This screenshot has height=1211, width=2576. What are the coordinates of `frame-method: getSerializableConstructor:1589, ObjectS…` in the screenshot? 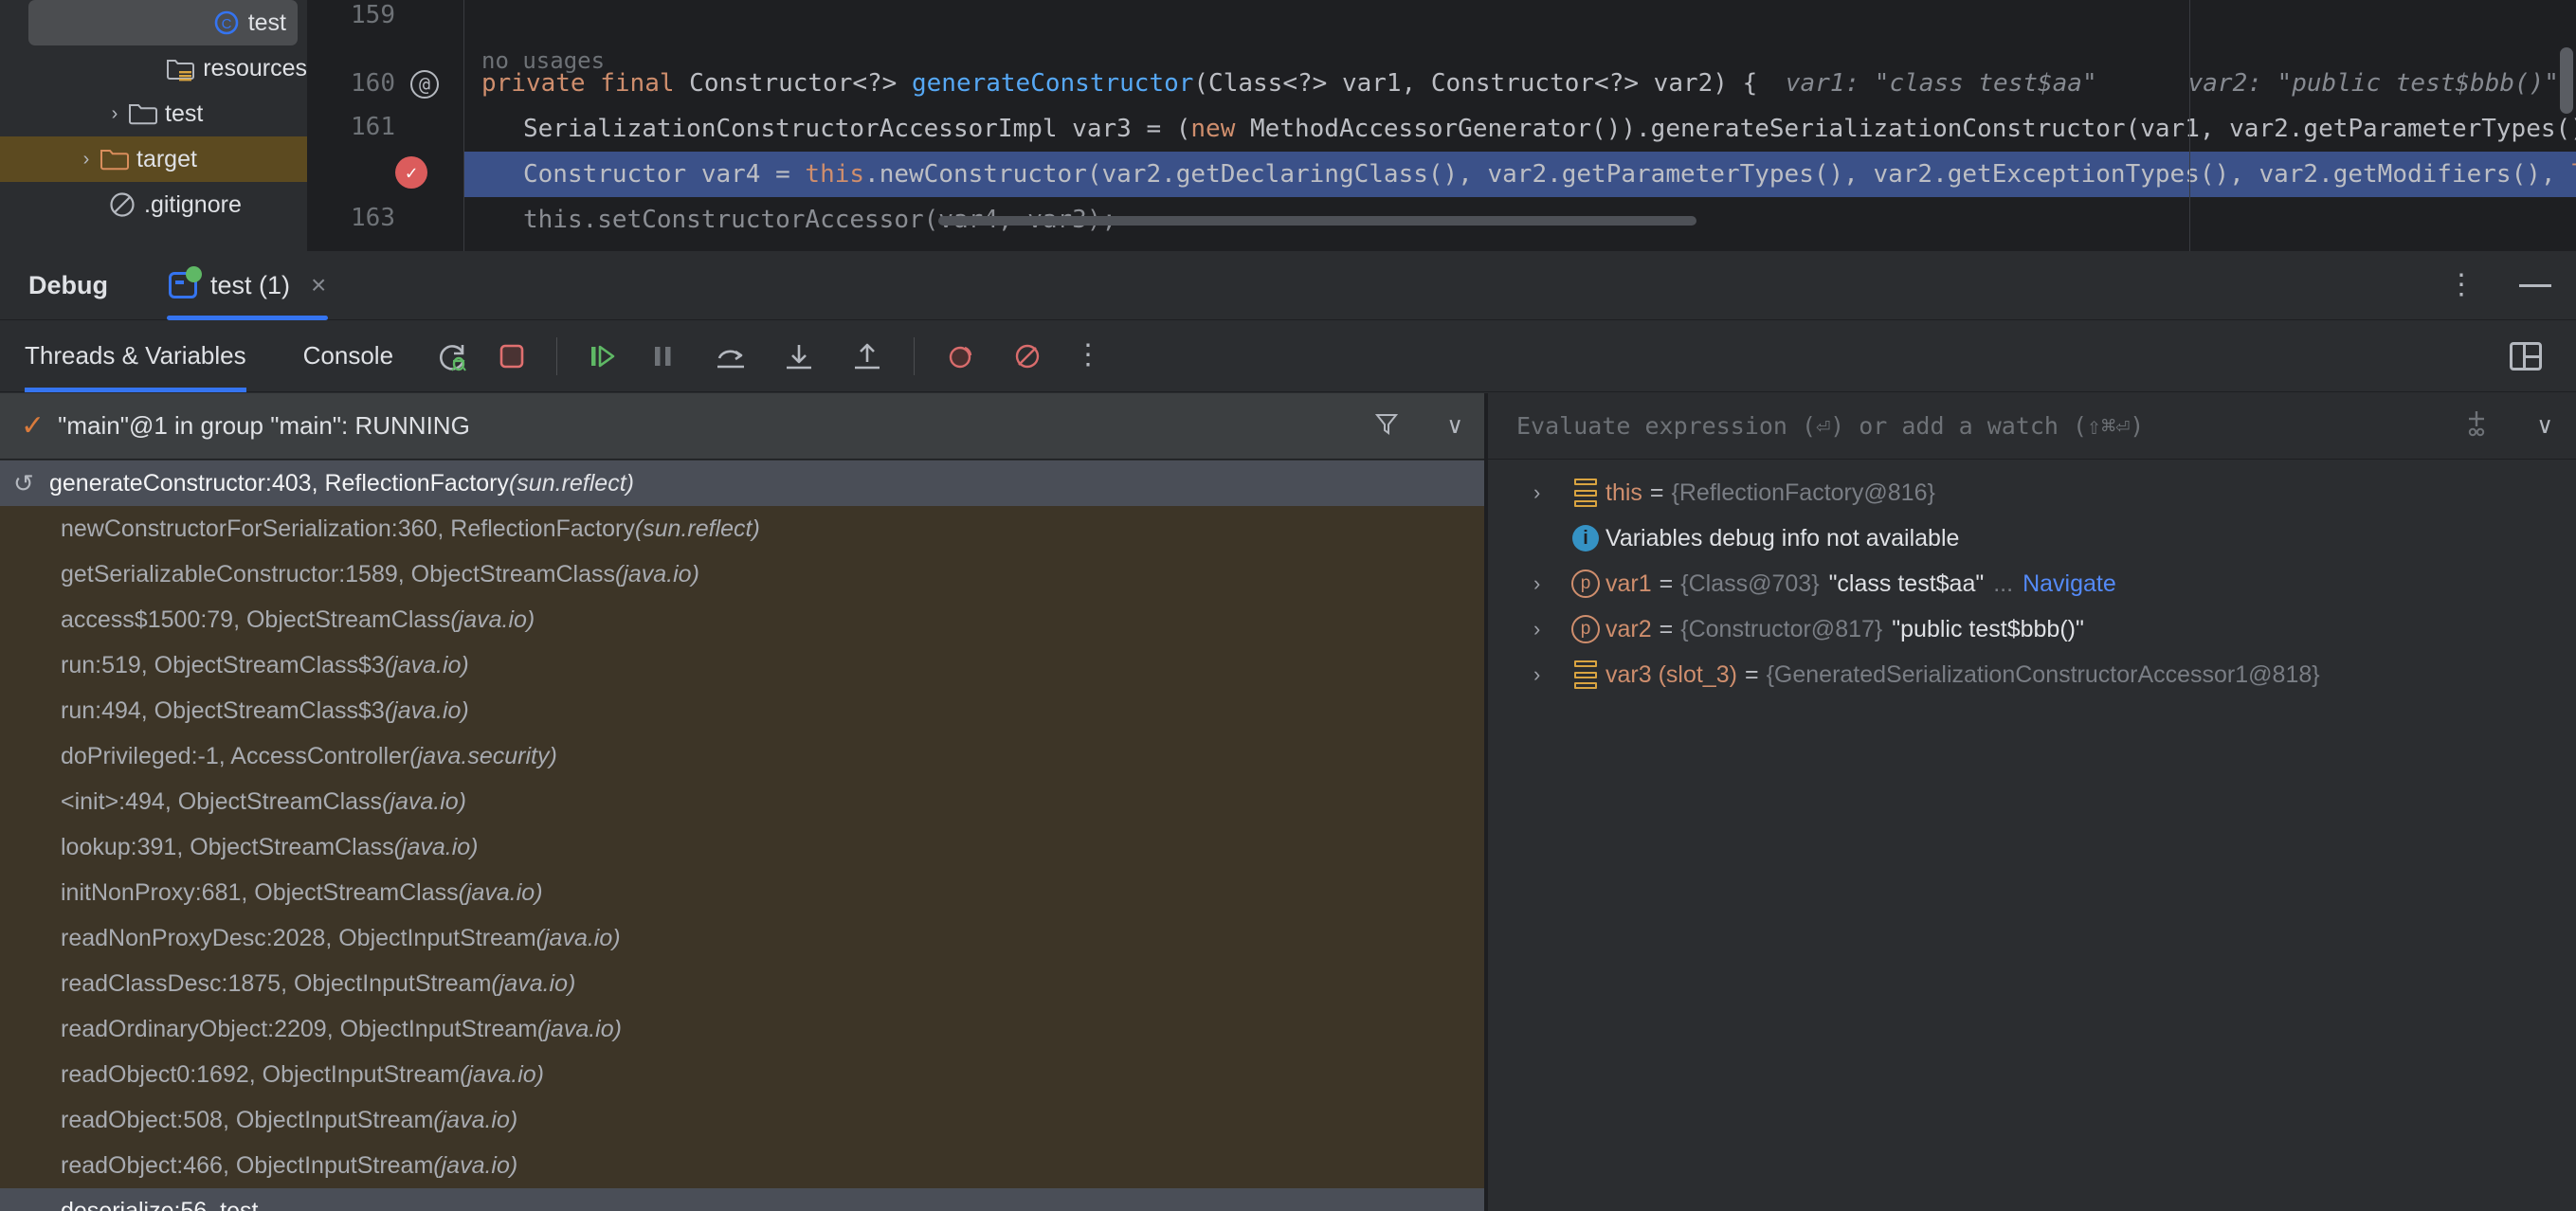 It's located at (338, 573).